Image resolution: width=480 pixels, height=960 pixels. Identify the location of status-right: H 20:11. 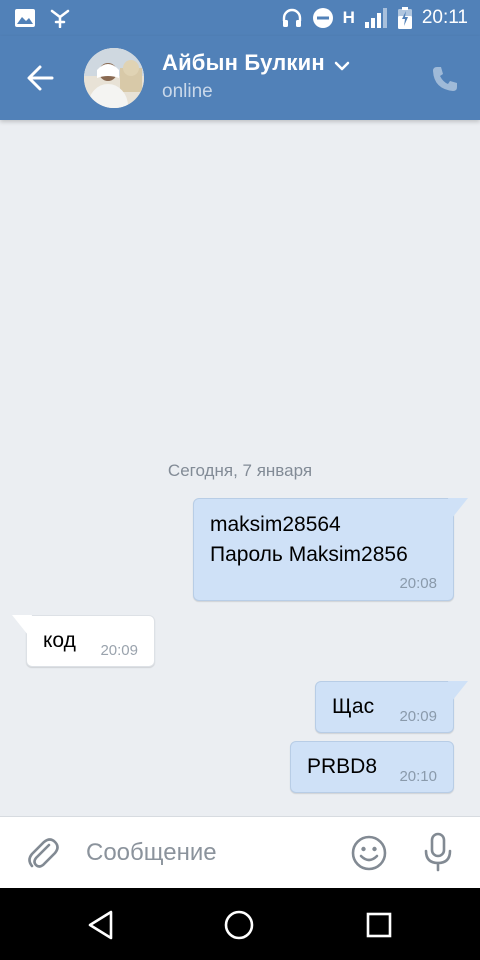
(374, 18).